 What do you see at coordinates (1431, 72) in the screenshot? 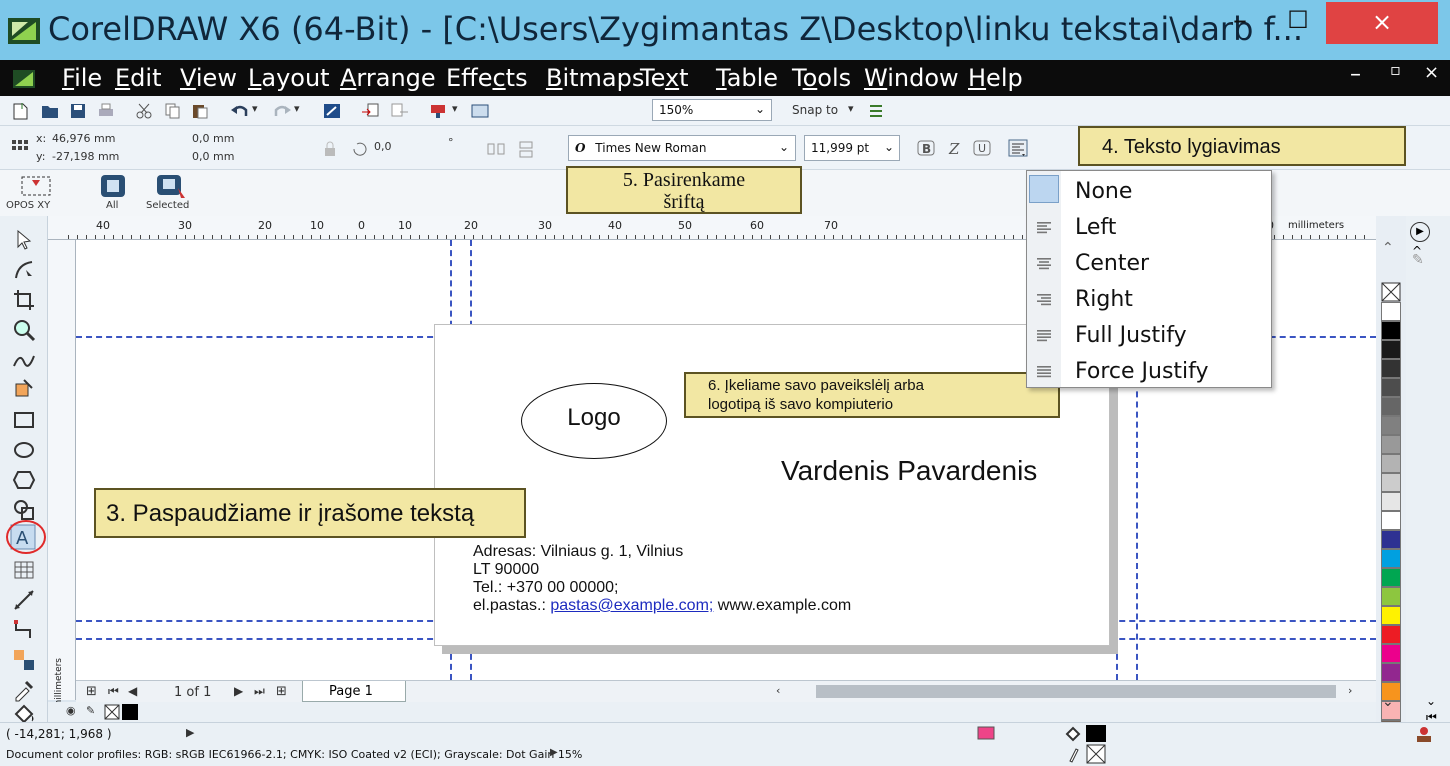
I see `doc-close-button: ×` at bounding box center [1431, 72].